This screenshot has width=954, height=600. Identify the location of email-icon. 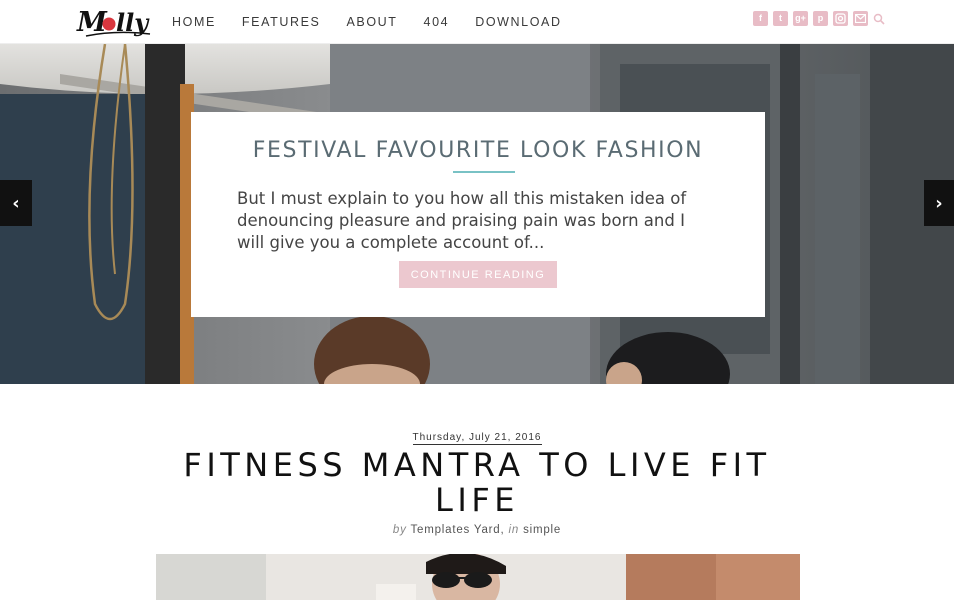
(860, 18).